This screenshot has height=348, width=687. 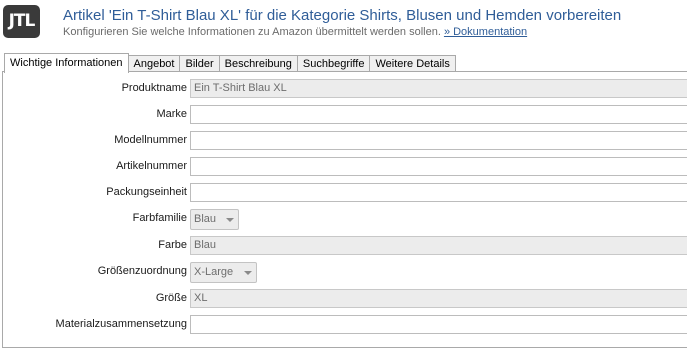 What do you see at coordinates (142, 271) in the screenshot?
I see `groessenzuordnung-label: Größenzuordnung` at bounding box center [142, 271].